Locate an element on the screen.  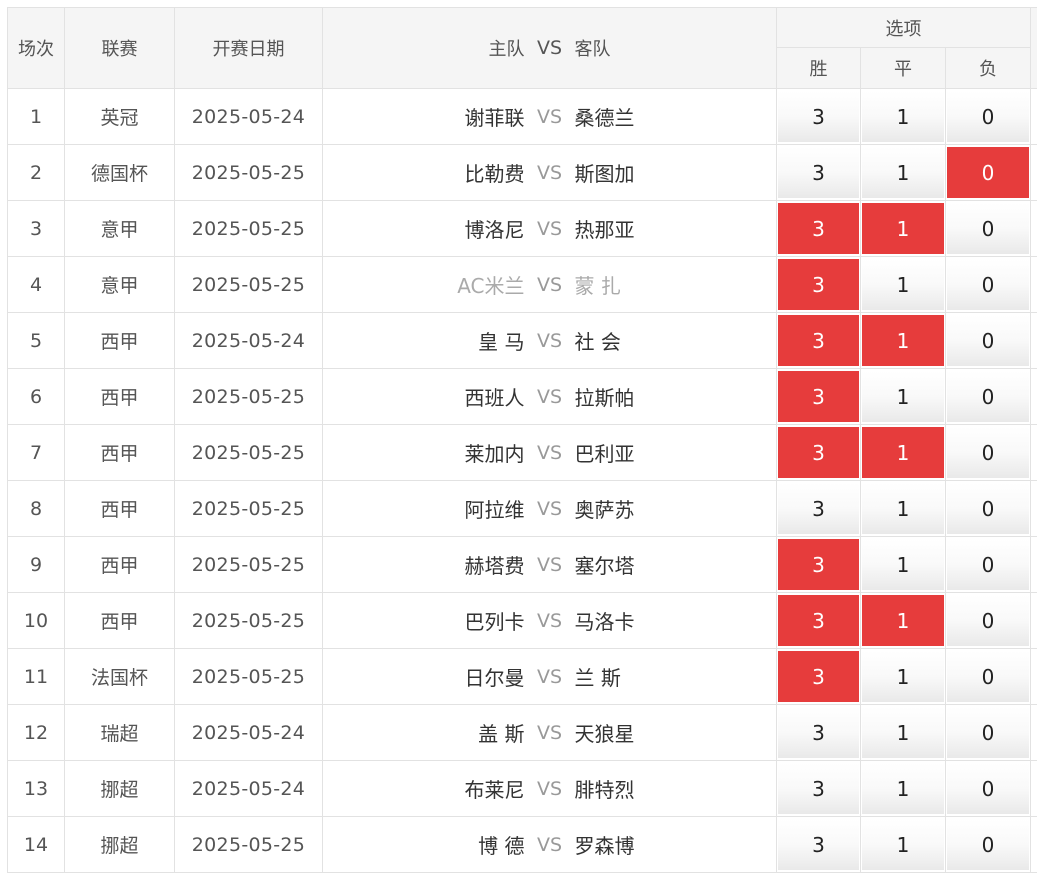
home-team: 巴列卡 is located at coordinates (425, 620).